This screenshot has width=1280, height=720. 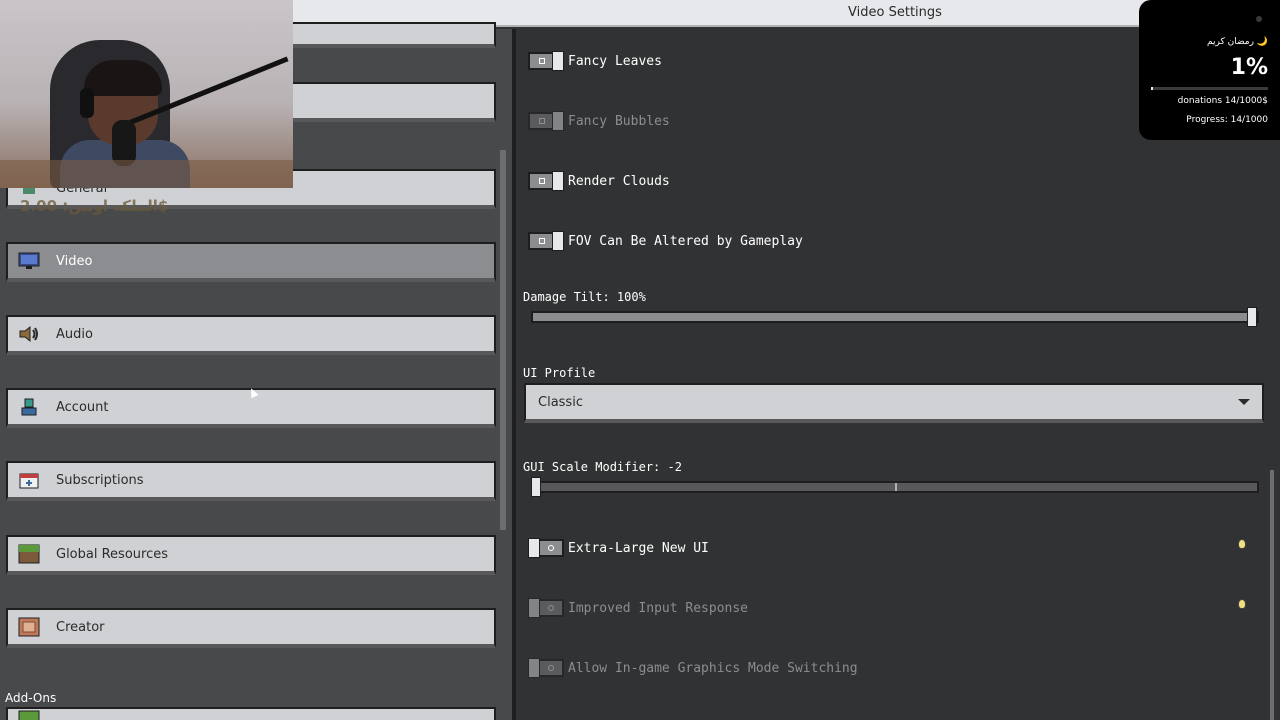 I want to click on monitor-icon, so click(x=29, y=261).